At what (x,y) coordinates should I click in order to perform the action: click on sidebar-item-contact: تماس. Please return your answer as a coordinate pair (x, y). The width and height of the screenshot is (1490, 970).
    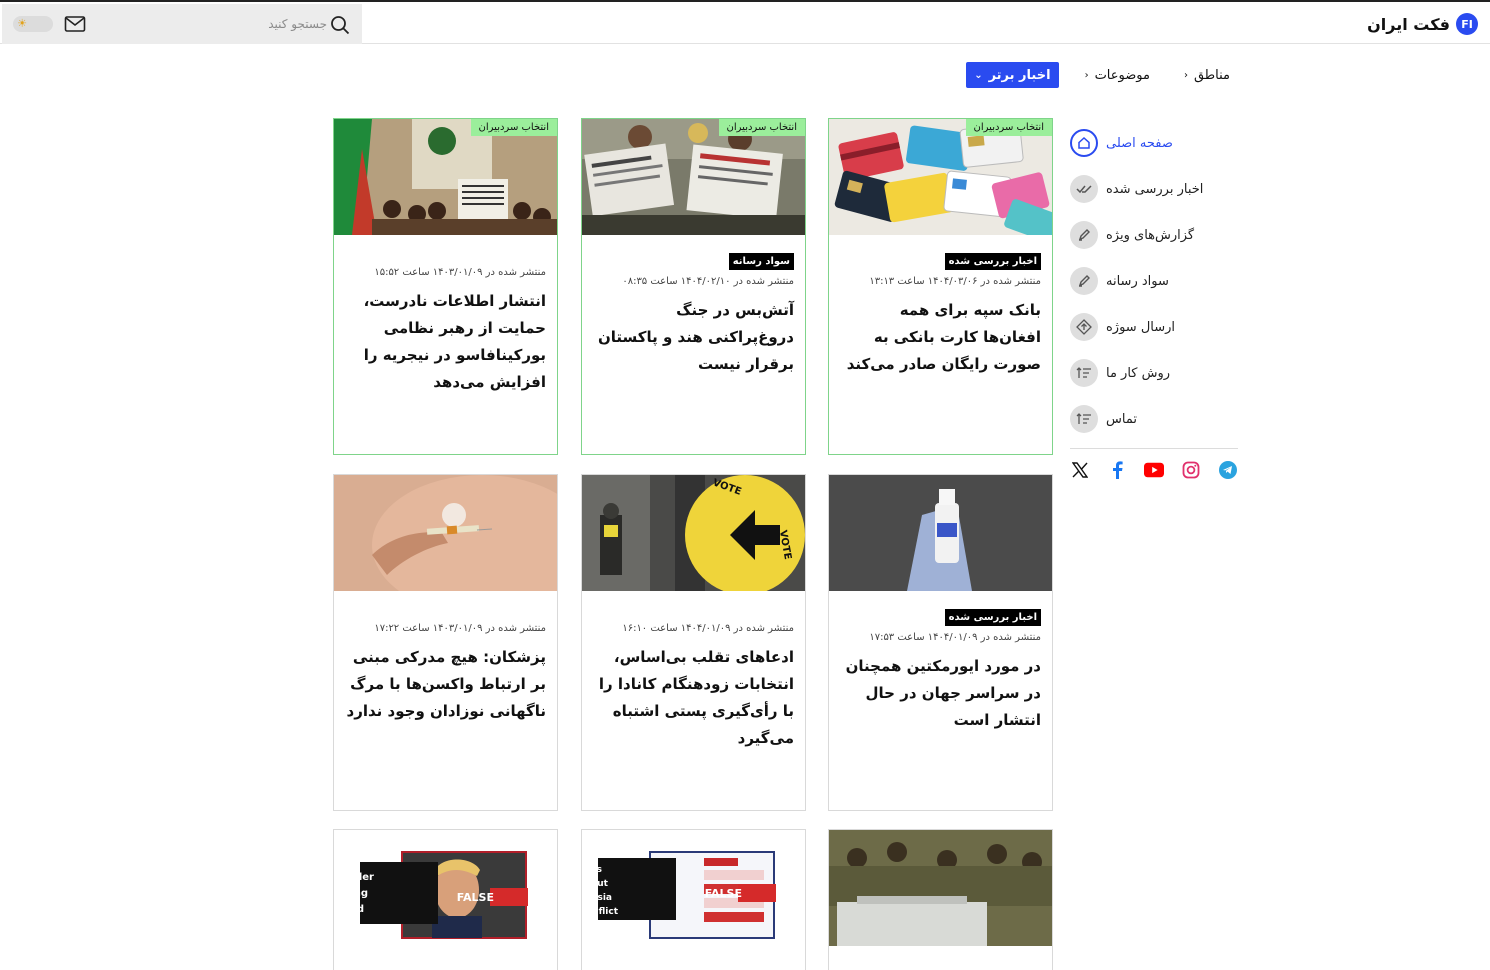
    Looking at the image, I should click on (1154, 419).